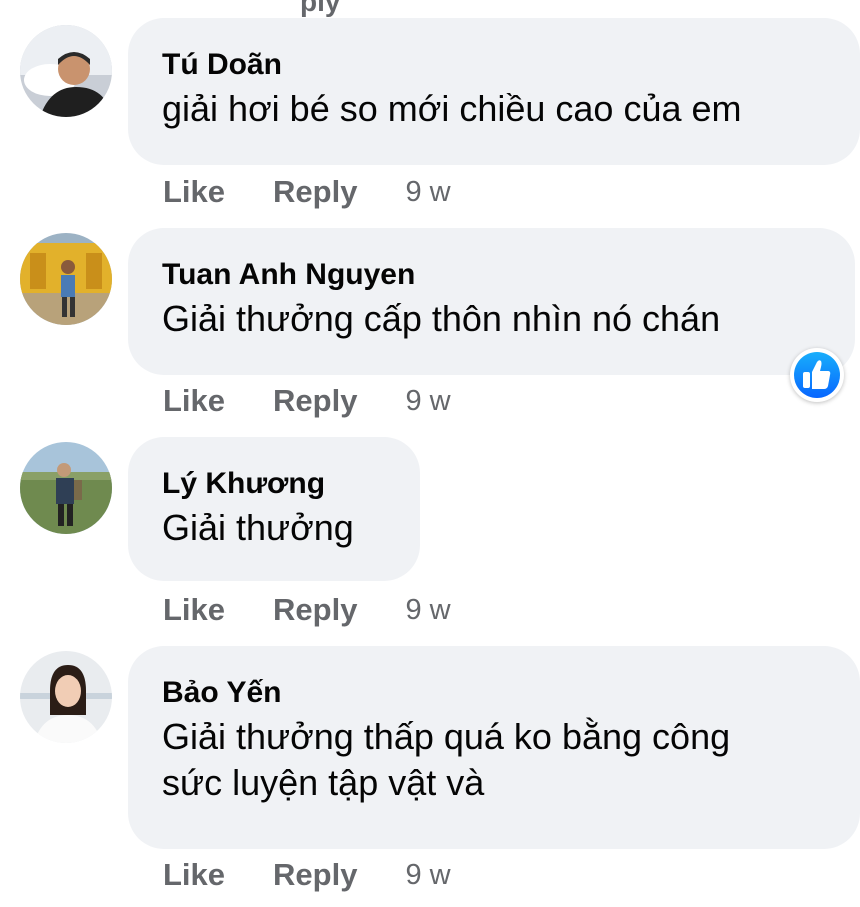 This screenshot has height=907, width=860. I want to click on comment-bubble: Lý Khương Giải thưởng, so click(274, 509).